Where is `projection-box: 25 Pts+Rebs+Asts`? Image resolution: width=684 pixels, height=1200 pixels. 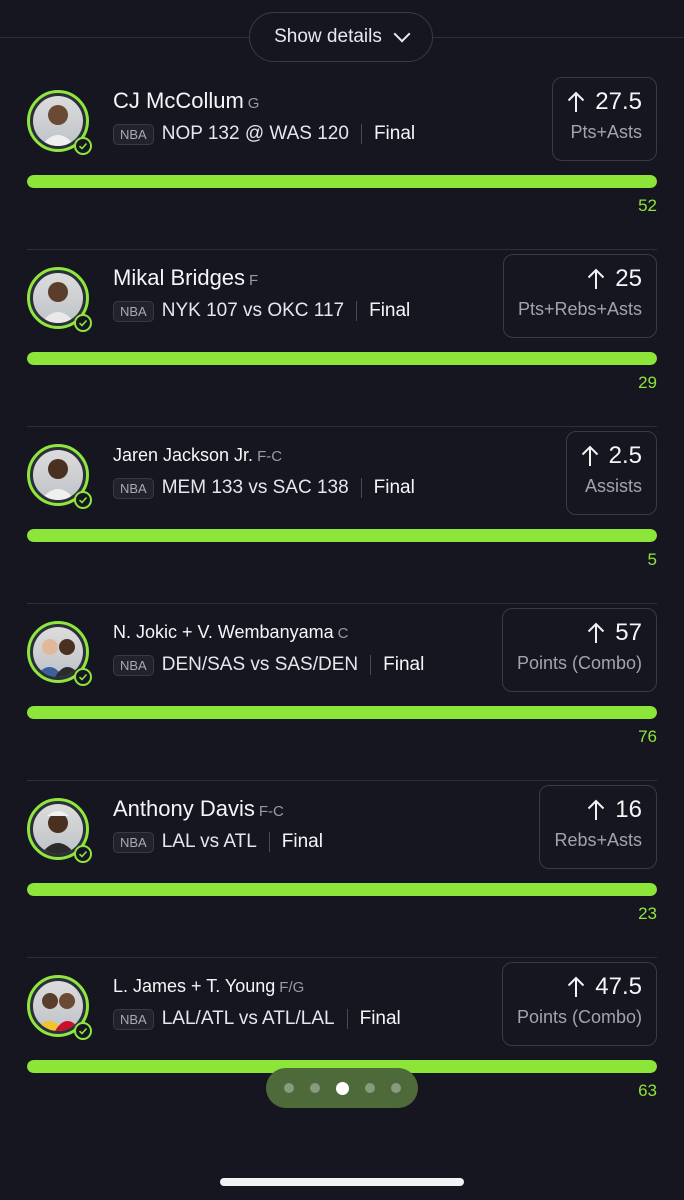
projection-box: 25 Pts+Rebs+Asts is located at coordinates (579, 296).